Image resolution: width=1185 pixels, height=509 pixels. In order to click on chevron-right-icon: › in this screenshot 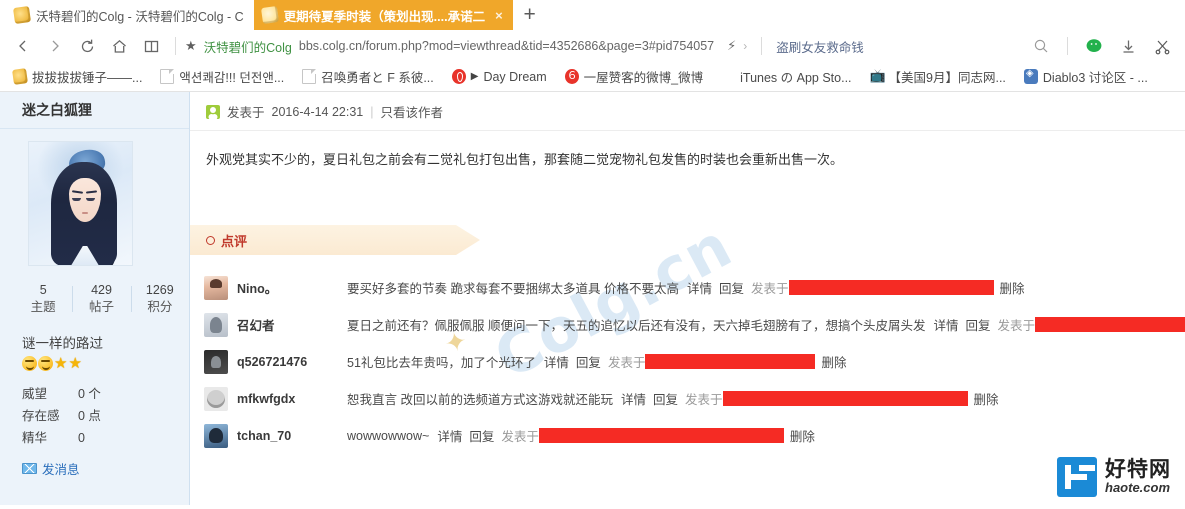, I will do `click(745, 46)`.